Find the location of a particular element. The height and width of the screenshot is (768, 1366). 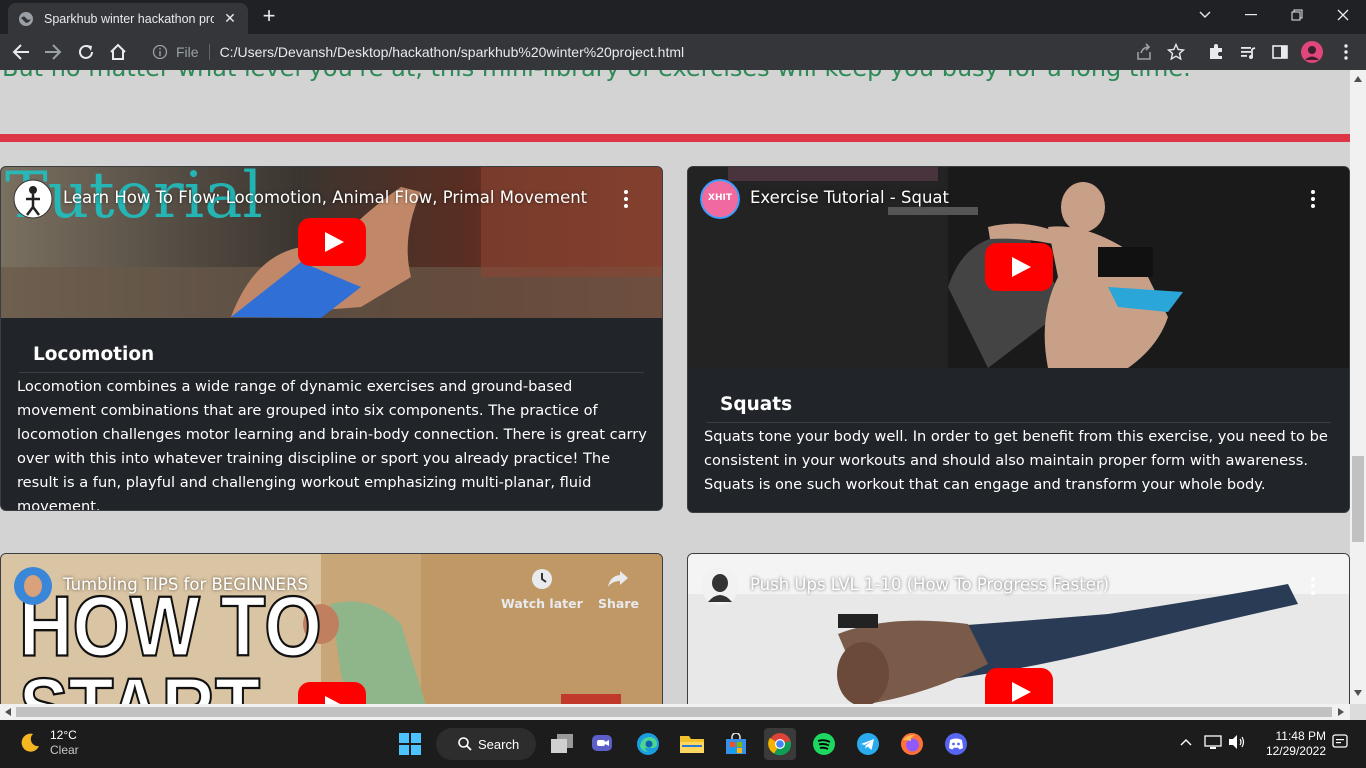

windows-logo-icon is located at coordinates (410, 744).